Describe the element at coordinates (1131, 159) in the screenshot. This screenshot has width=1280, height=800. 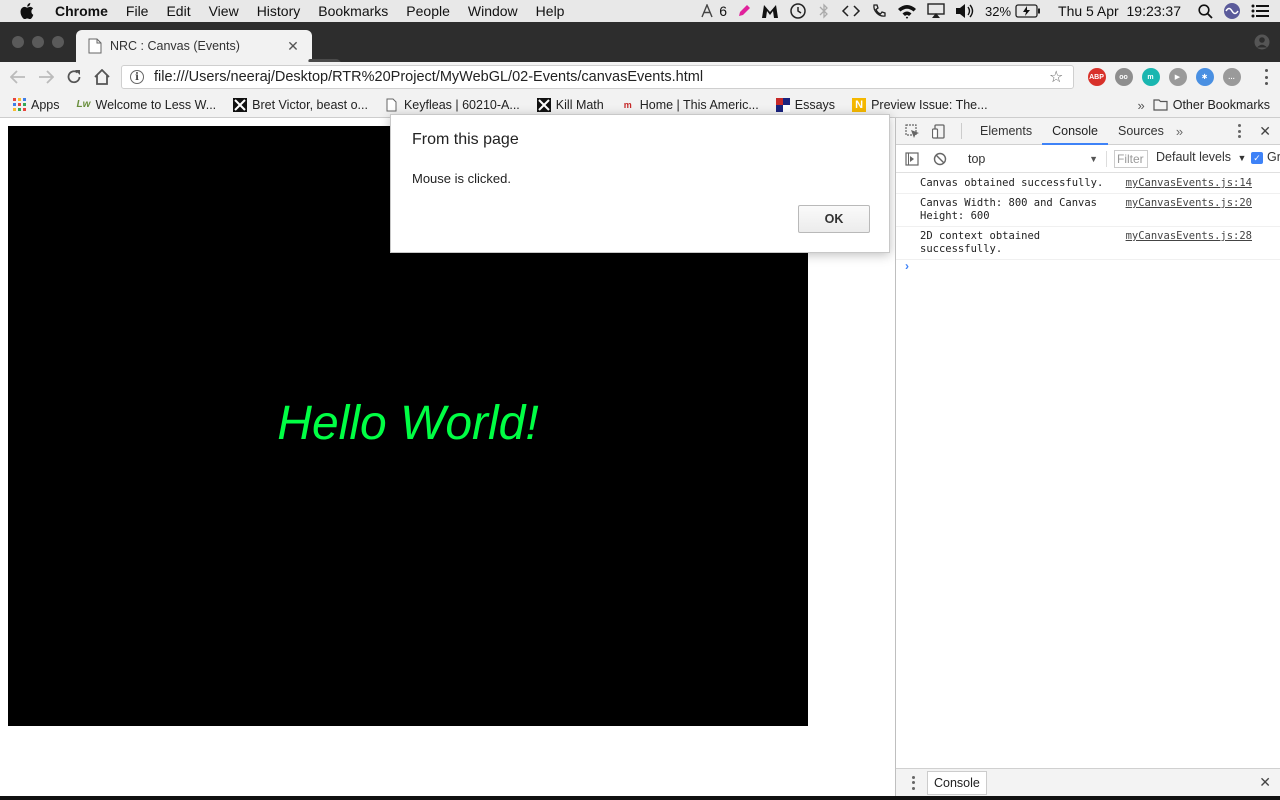
I see `console-filter-input: Filter` at that location.